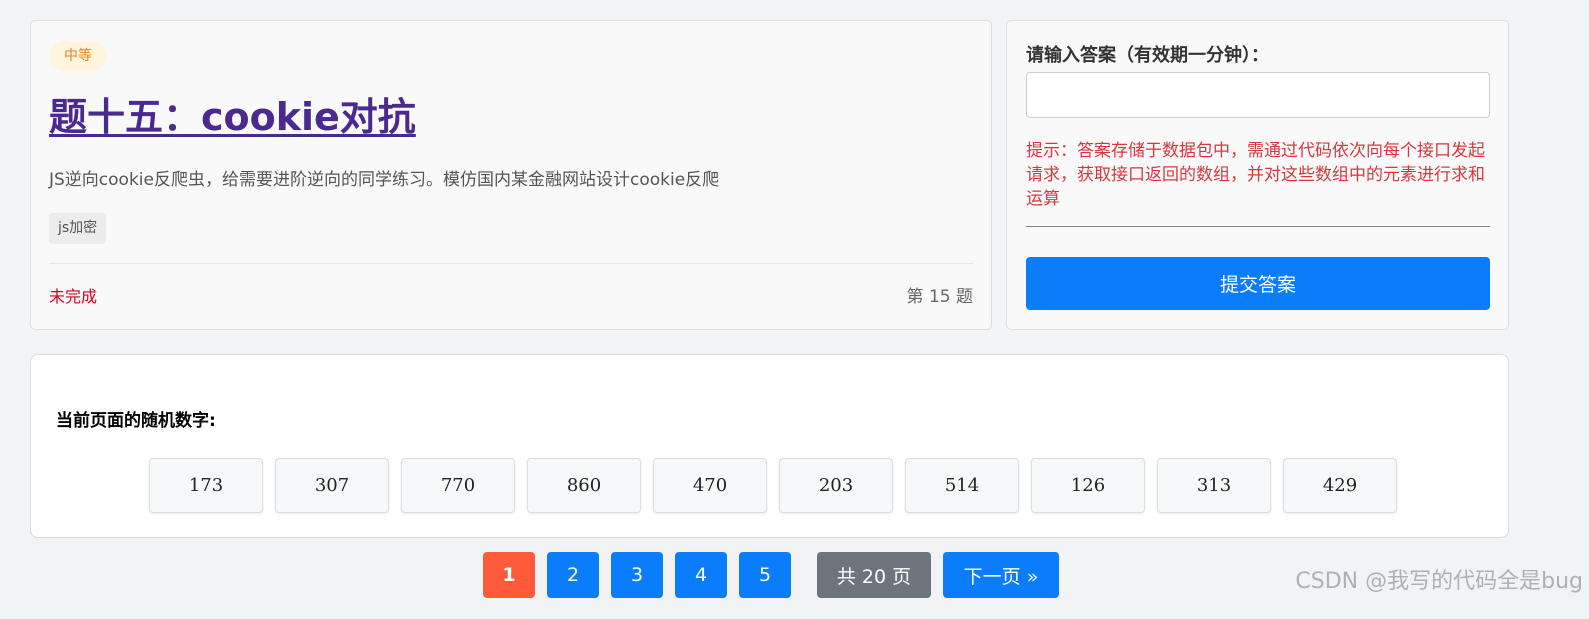  I want to click on page-button-4: 4, so click(701, 575).